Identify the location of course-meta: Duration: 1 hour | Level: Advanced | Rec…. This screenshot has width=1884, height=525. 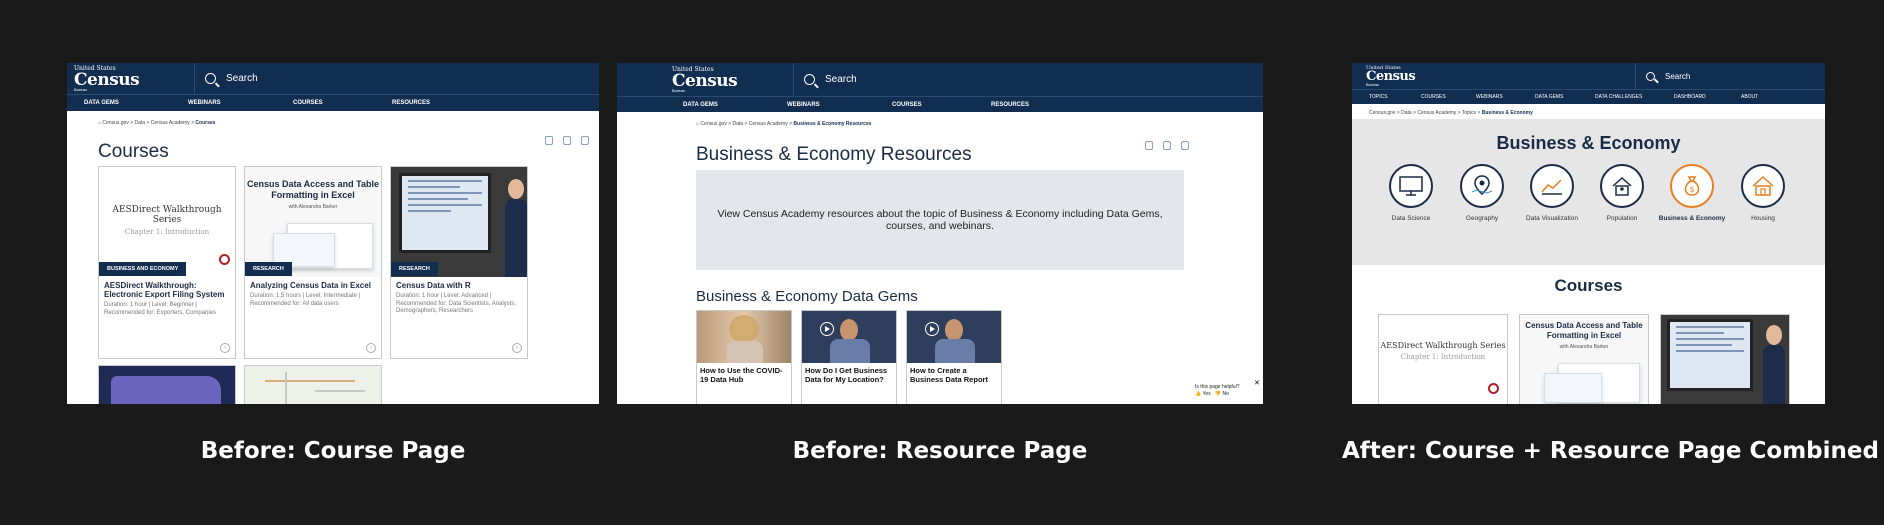
(456, 303).